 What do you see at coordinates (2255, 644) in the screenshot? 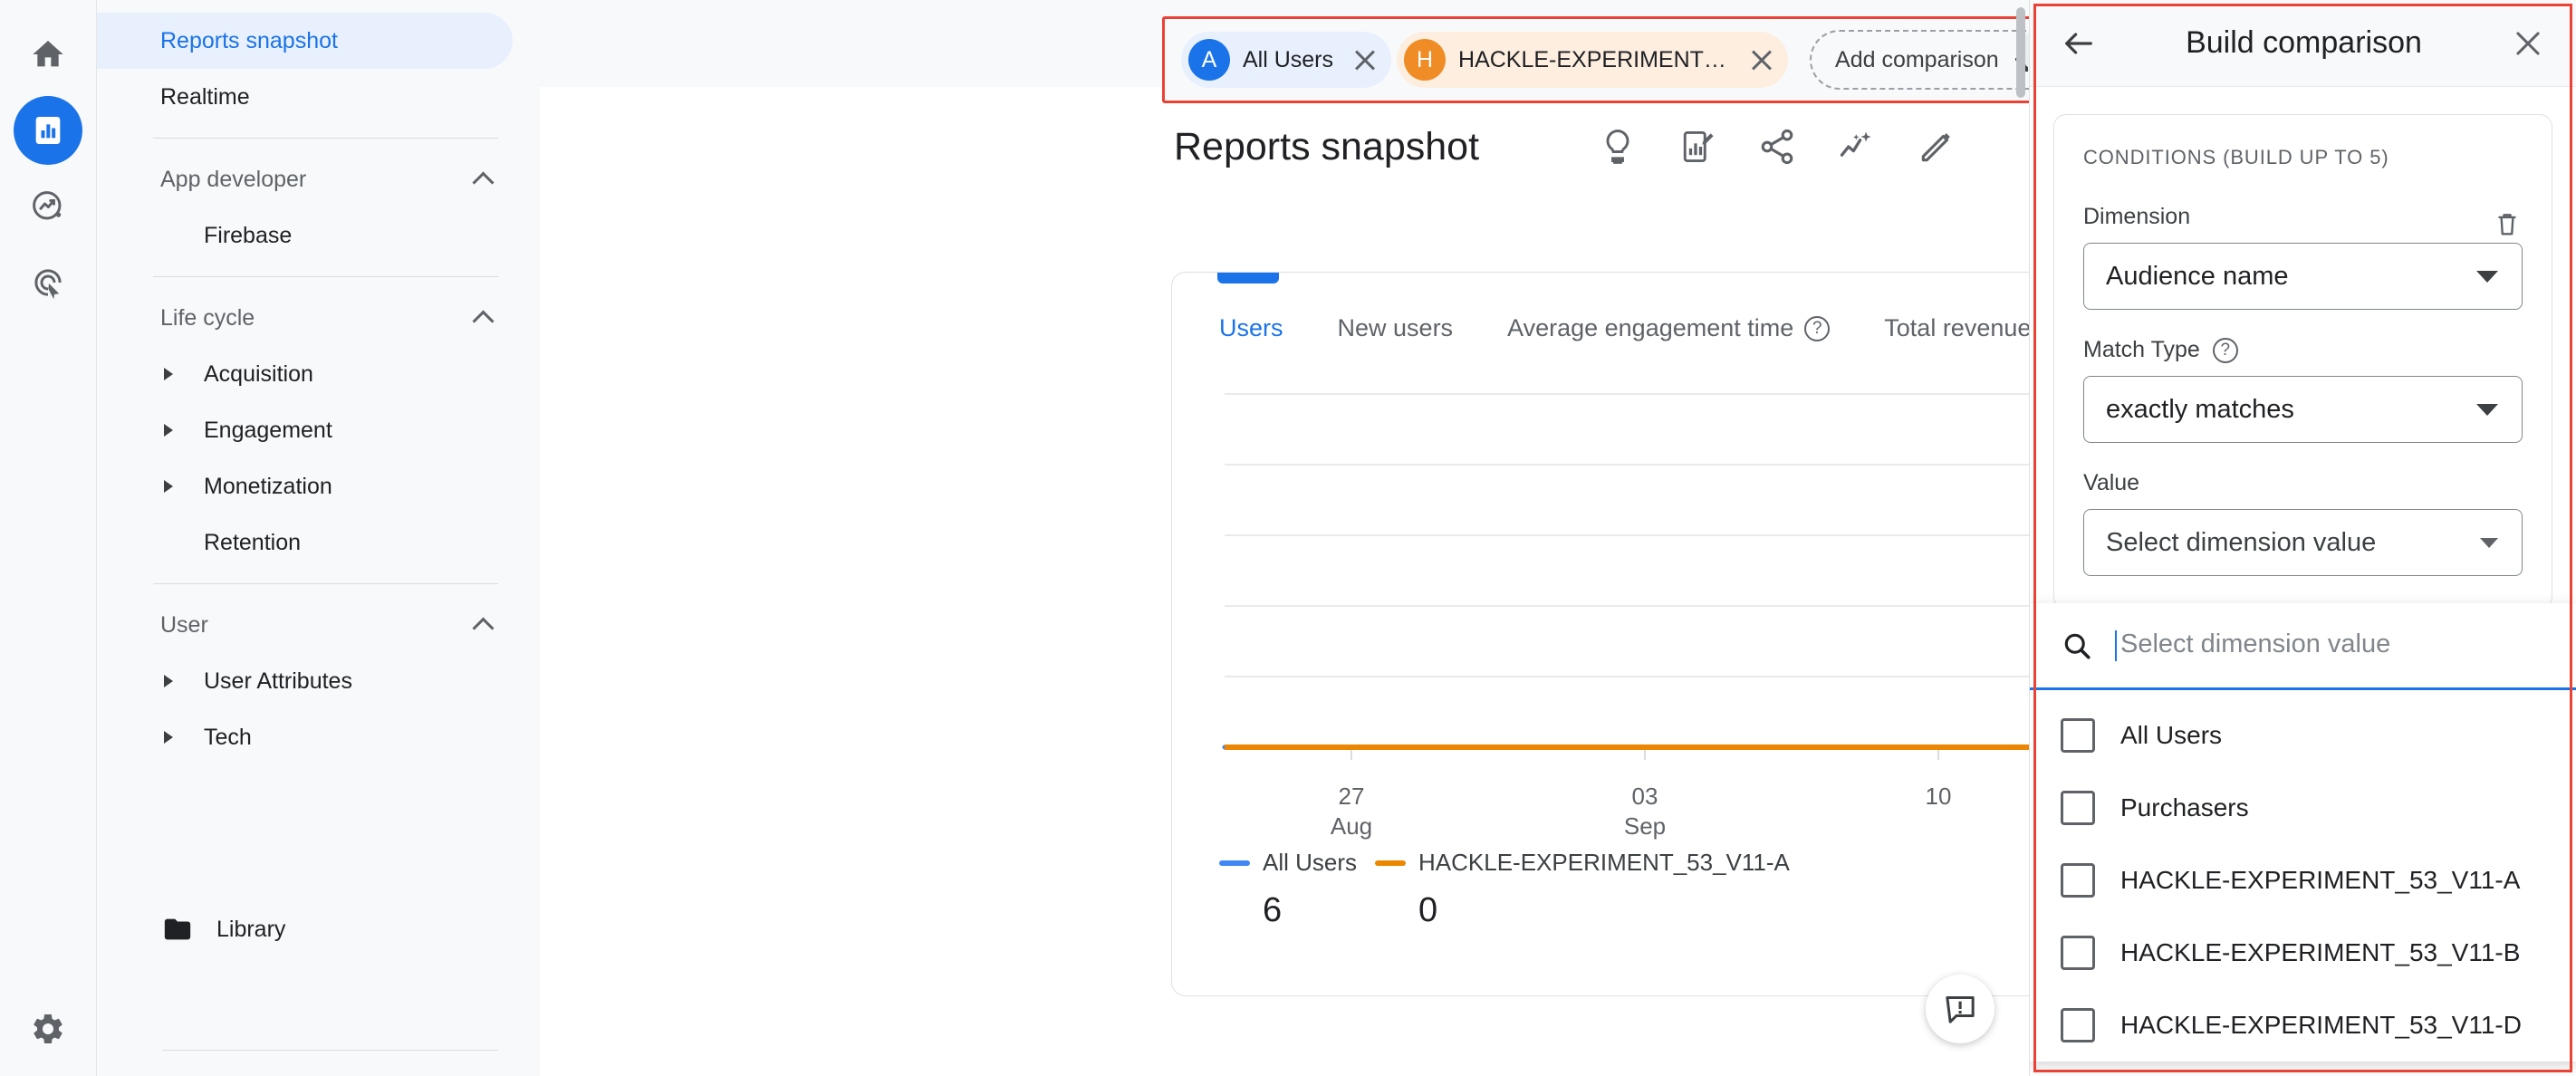
I see `search-placeholder: Select dimension value` at bounding box center [2255, 644].